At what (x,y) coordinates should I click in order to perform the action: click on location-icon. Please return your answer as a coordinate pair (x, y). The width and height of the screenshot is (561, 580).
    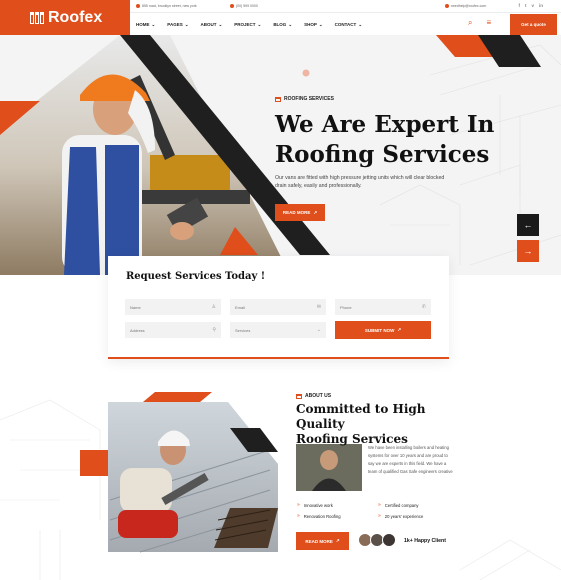
    Looking at the image, I should click on (138, 6).